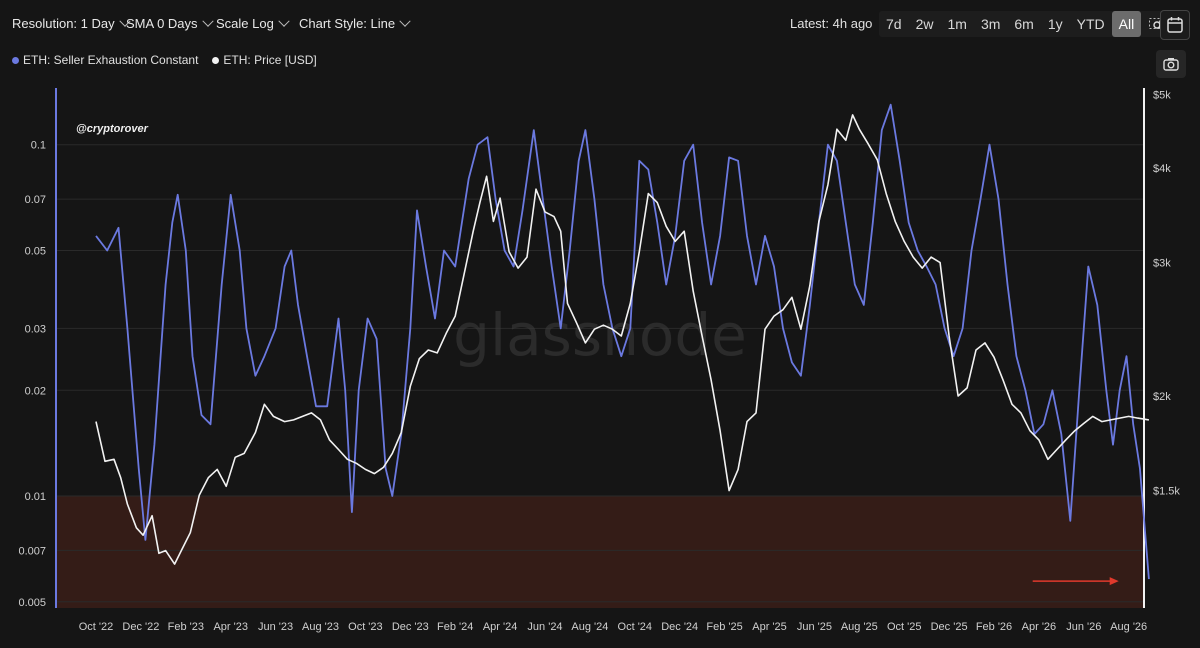 The width and height of the screenshot is (1200, 648). What do you see at coordinates (1162, 264) in the screenshot?
I see `right-axis-tick: $3k` at bounding box center [1162, 264].